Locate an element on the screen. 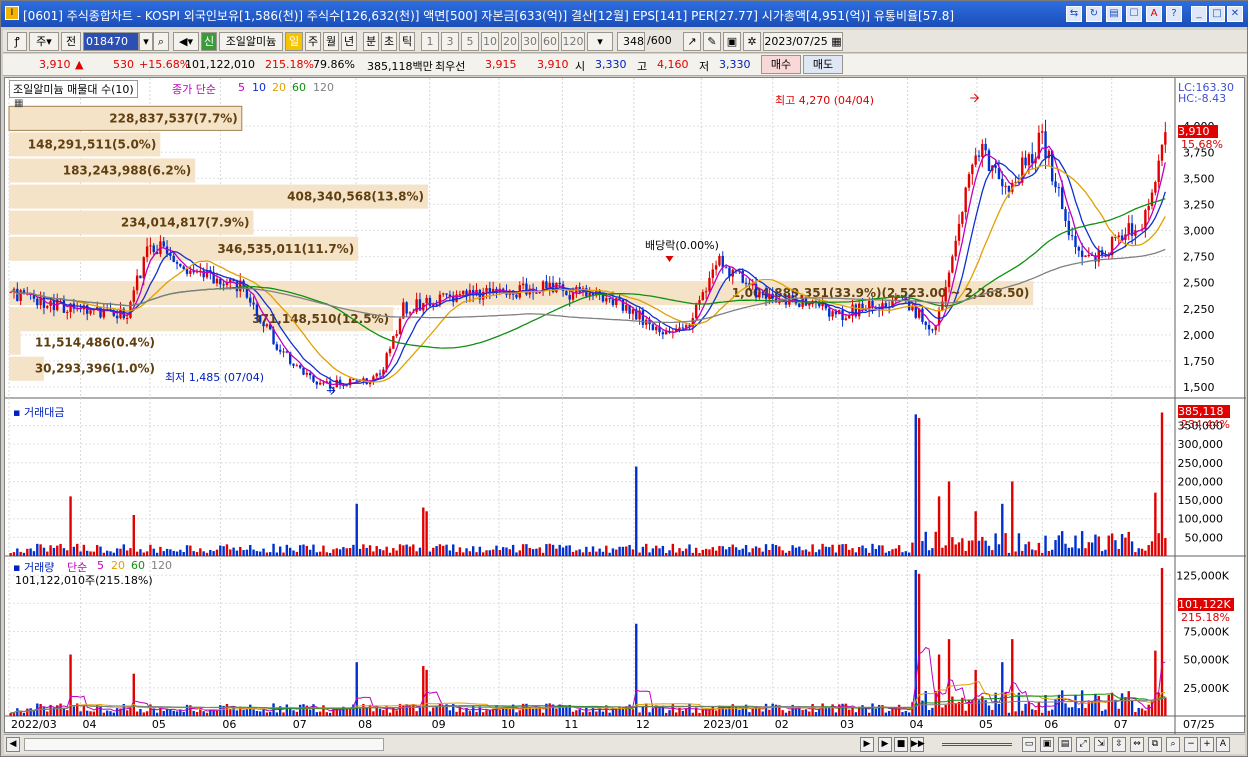 The height and width of the screenshot is (757, 1248). settings-icon: ✲ is located at coordinates (752, 41).